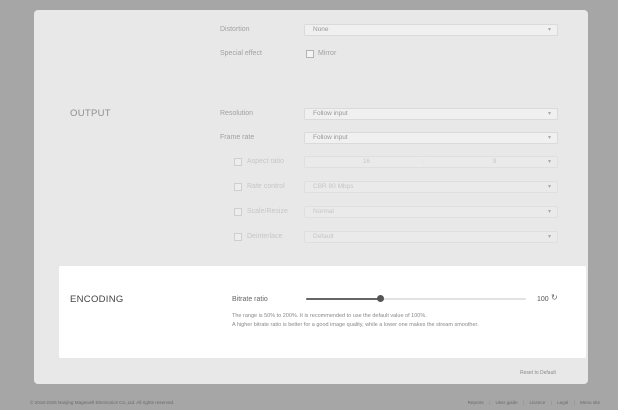  I want to click on bitrate-ratio-slider, so click(416, 299).